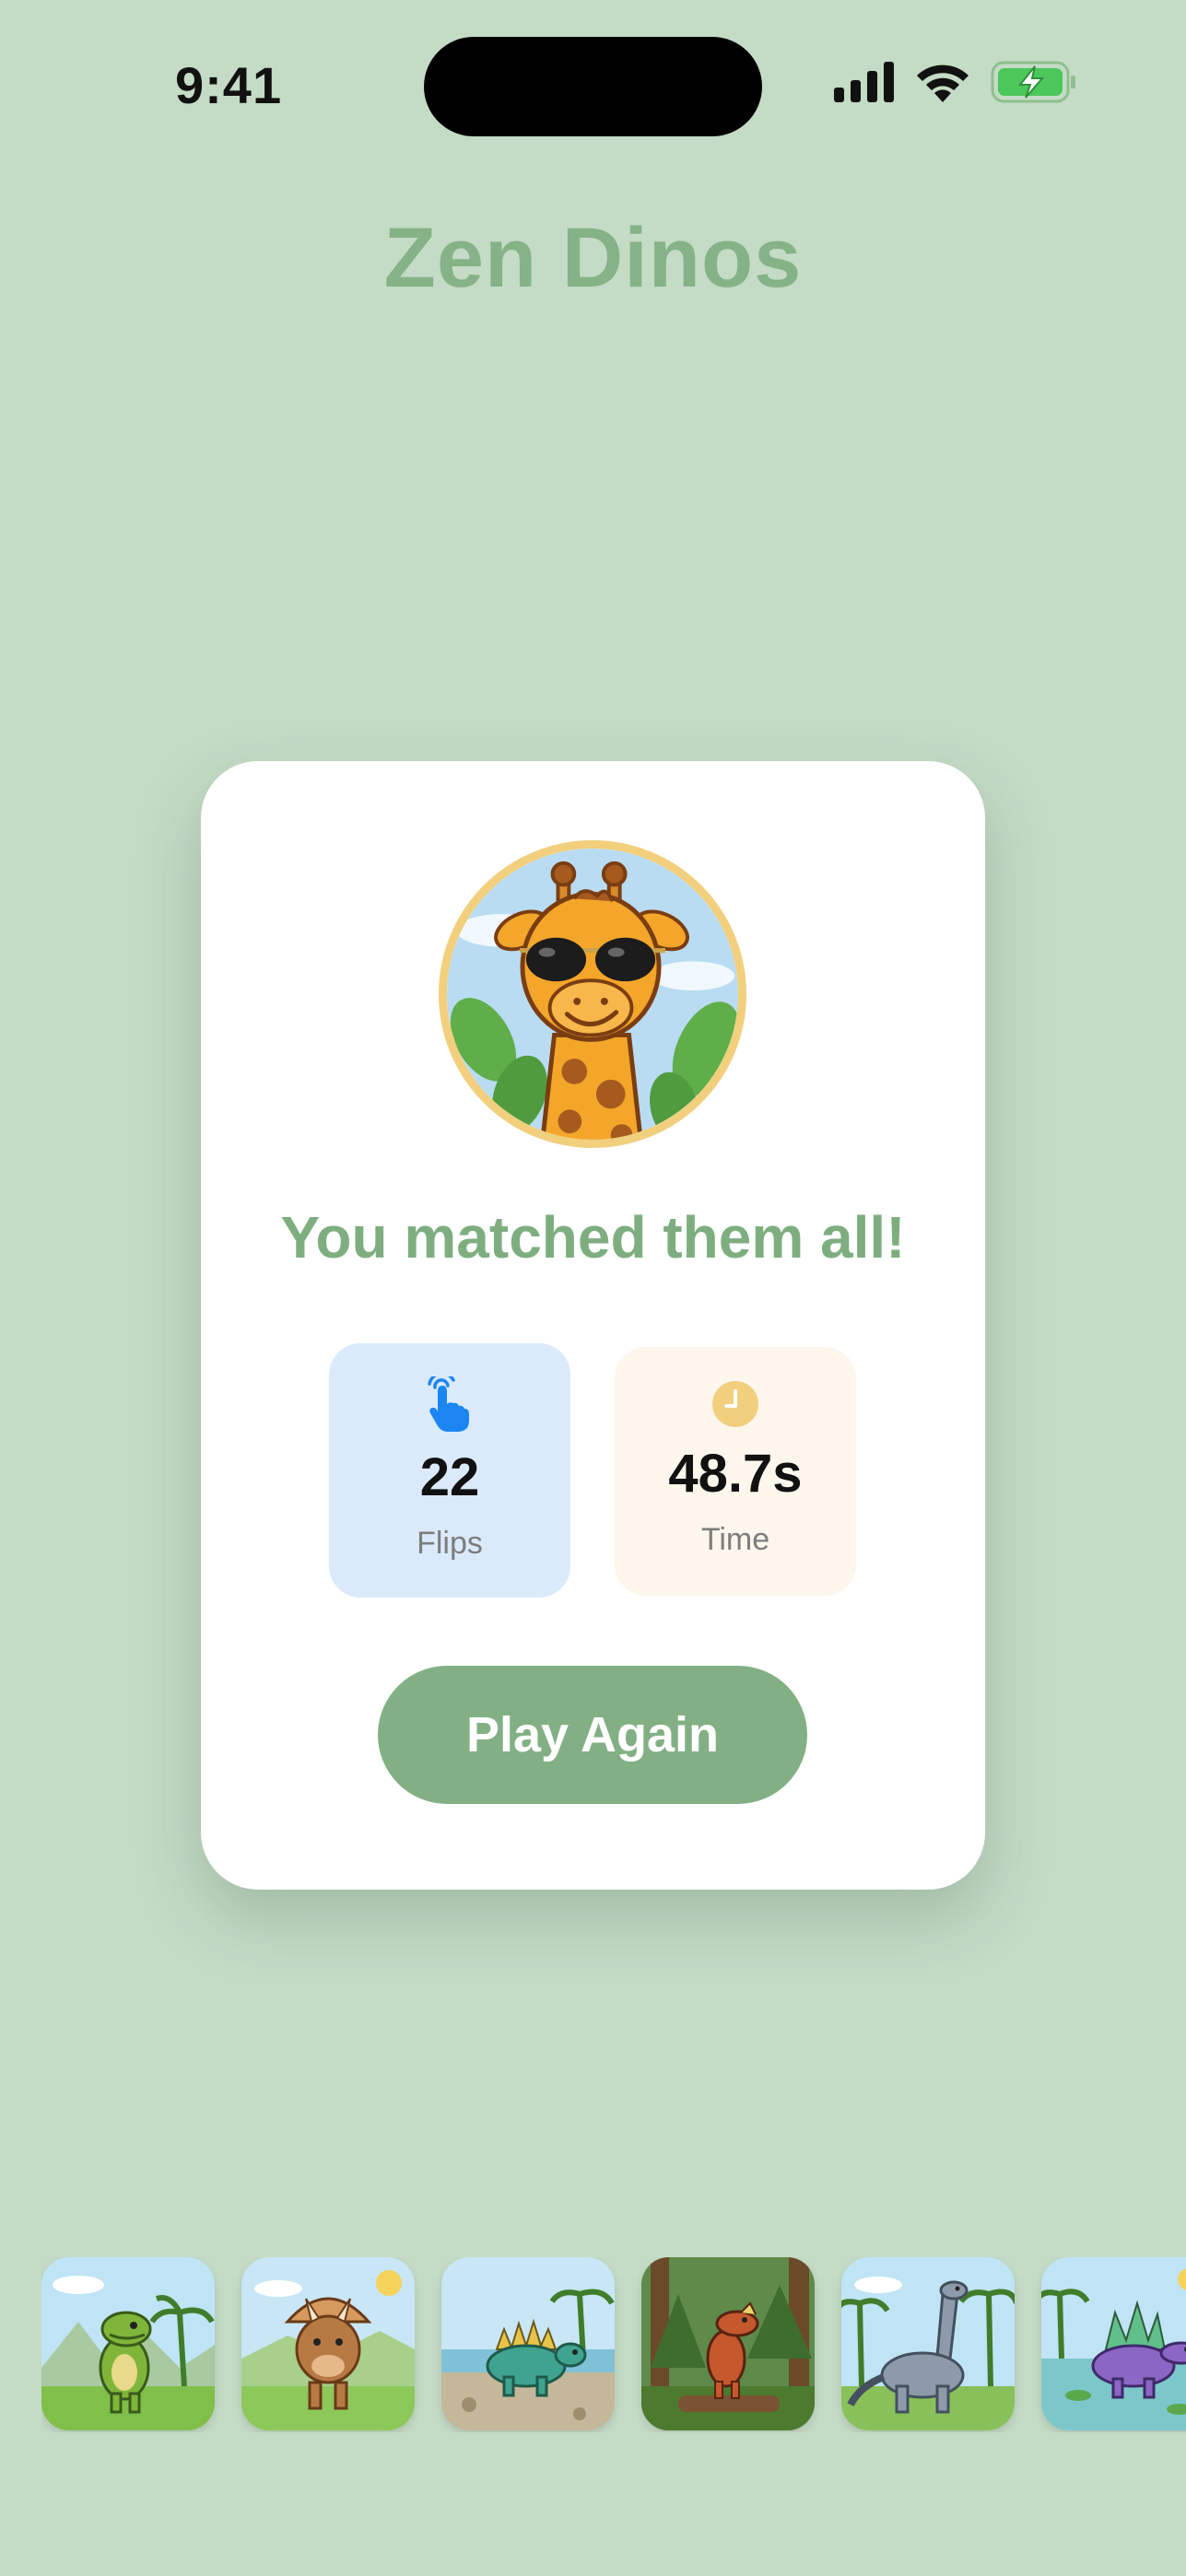 The image size is (1186, 2576). I want to click on t-rex-icon, so click(128, 2343).